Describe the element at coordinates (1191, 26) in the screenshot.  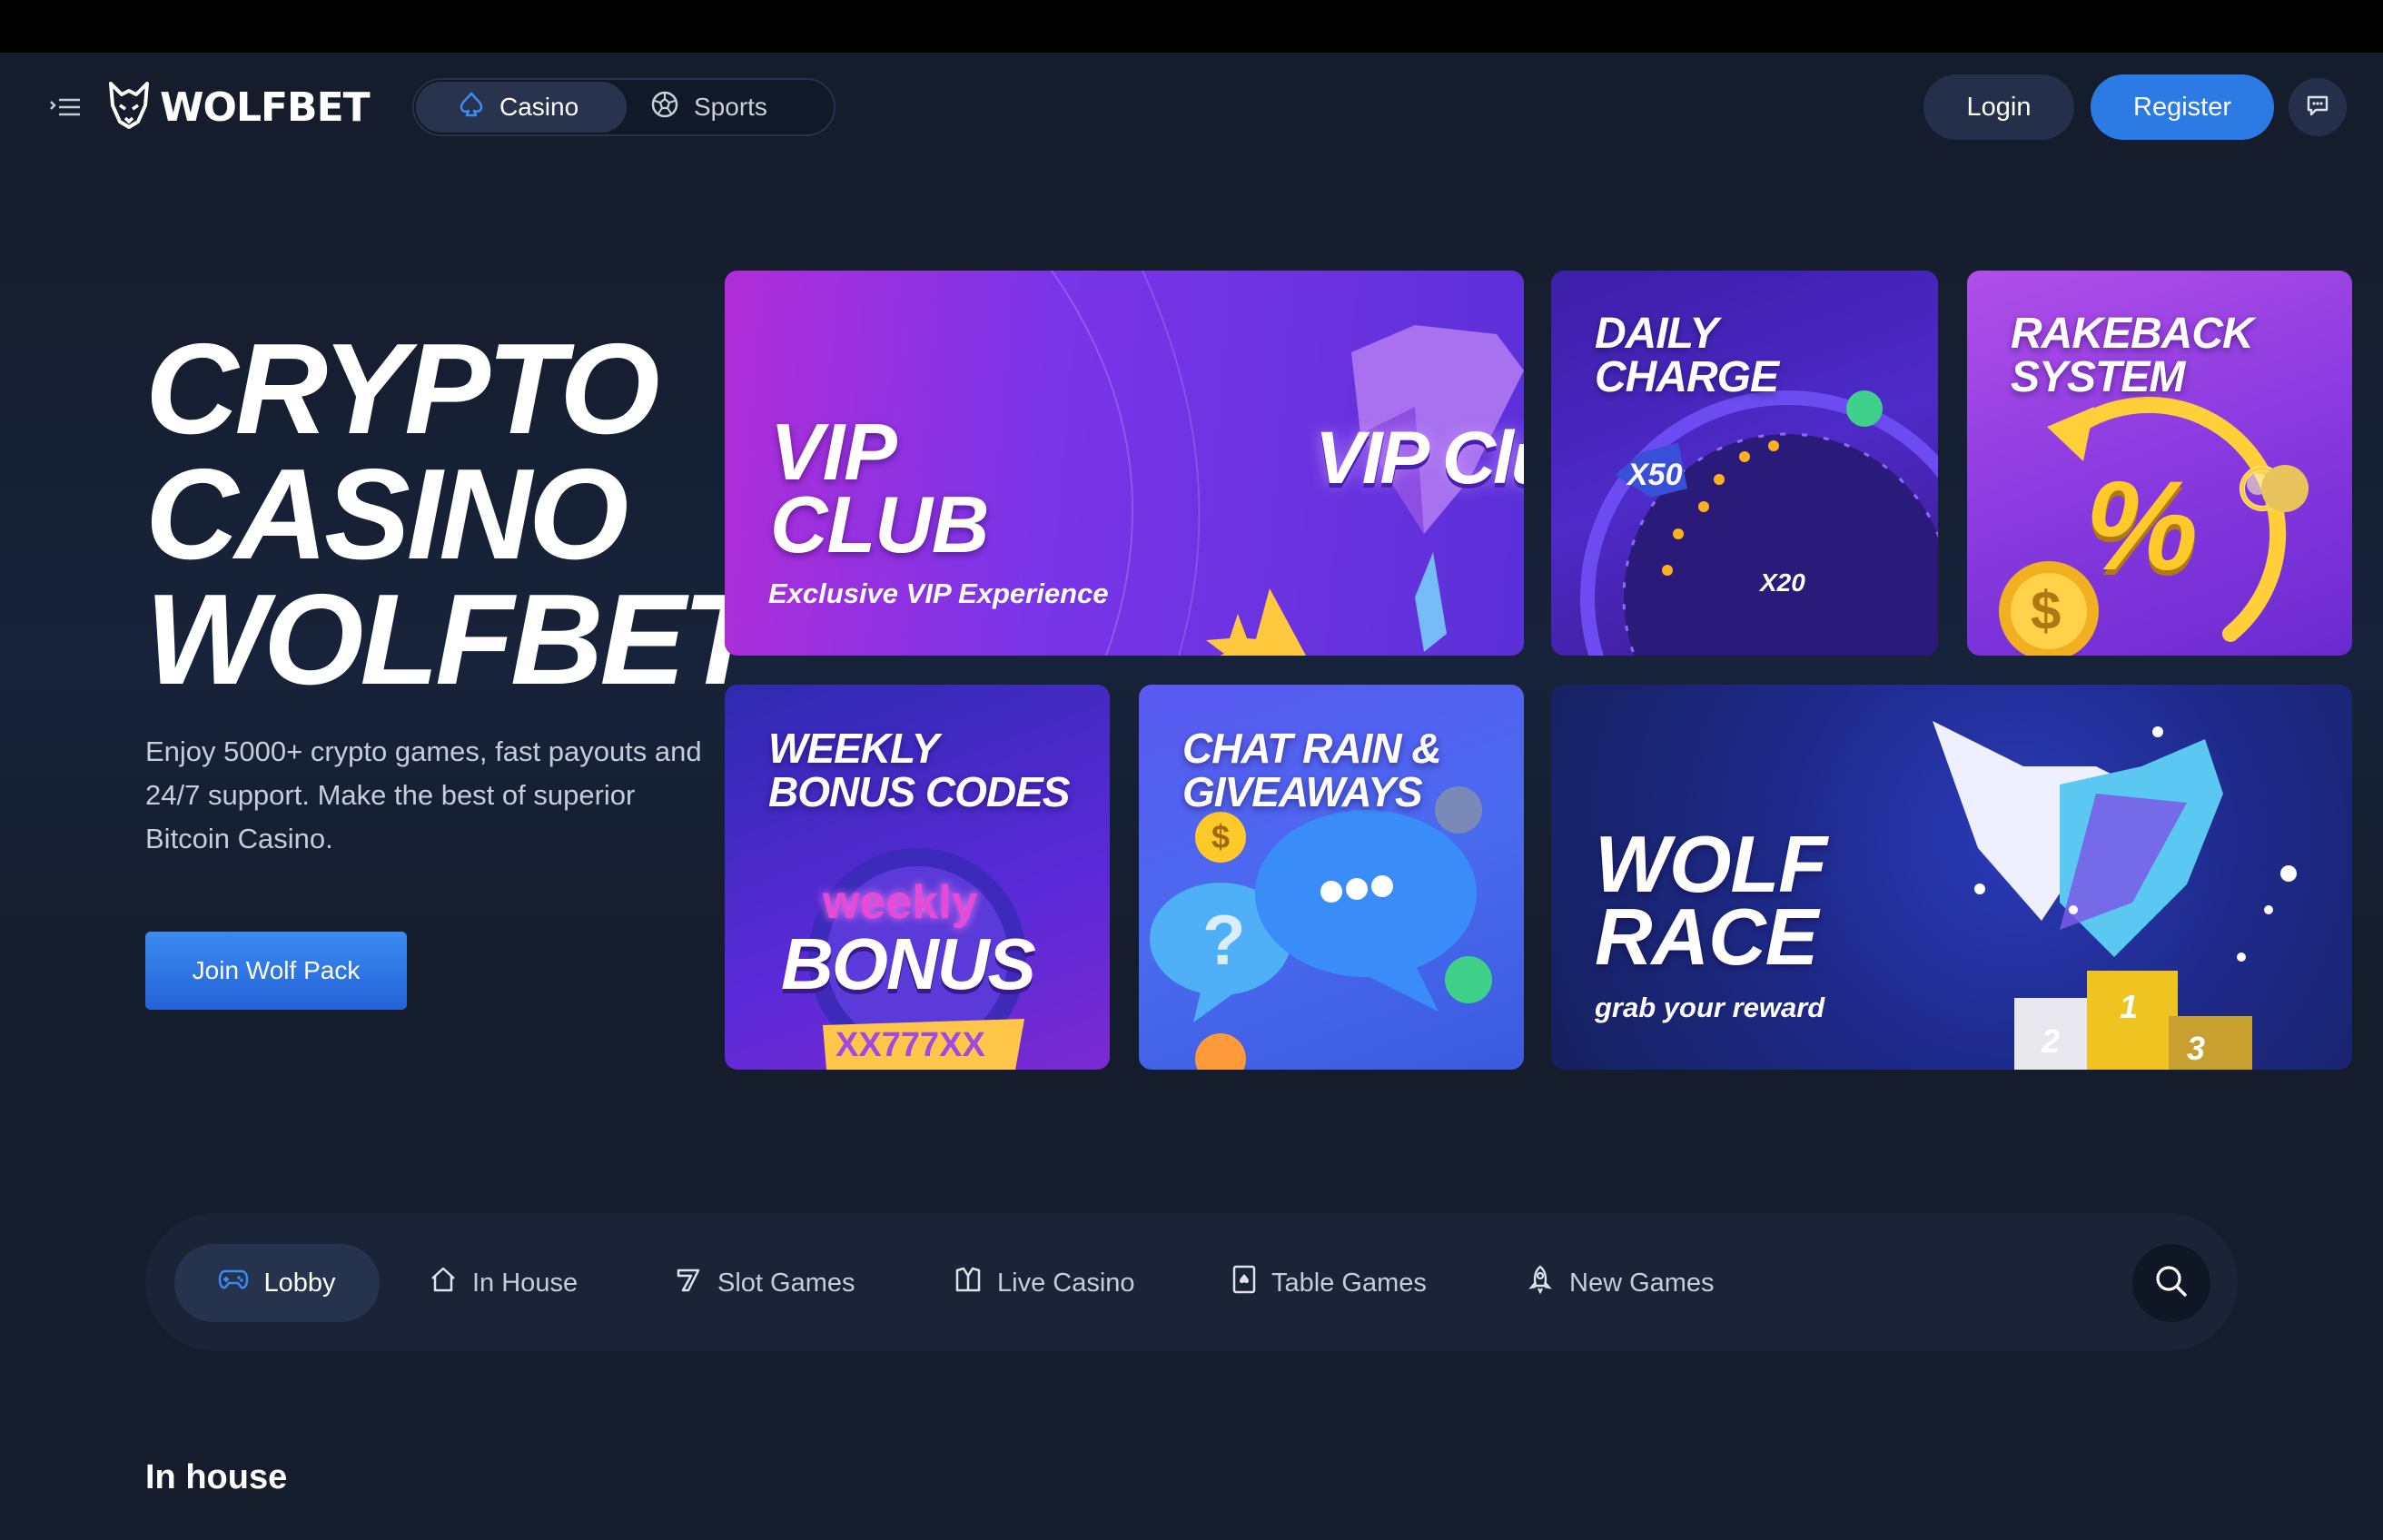
I see `top-black-strip` at that location.